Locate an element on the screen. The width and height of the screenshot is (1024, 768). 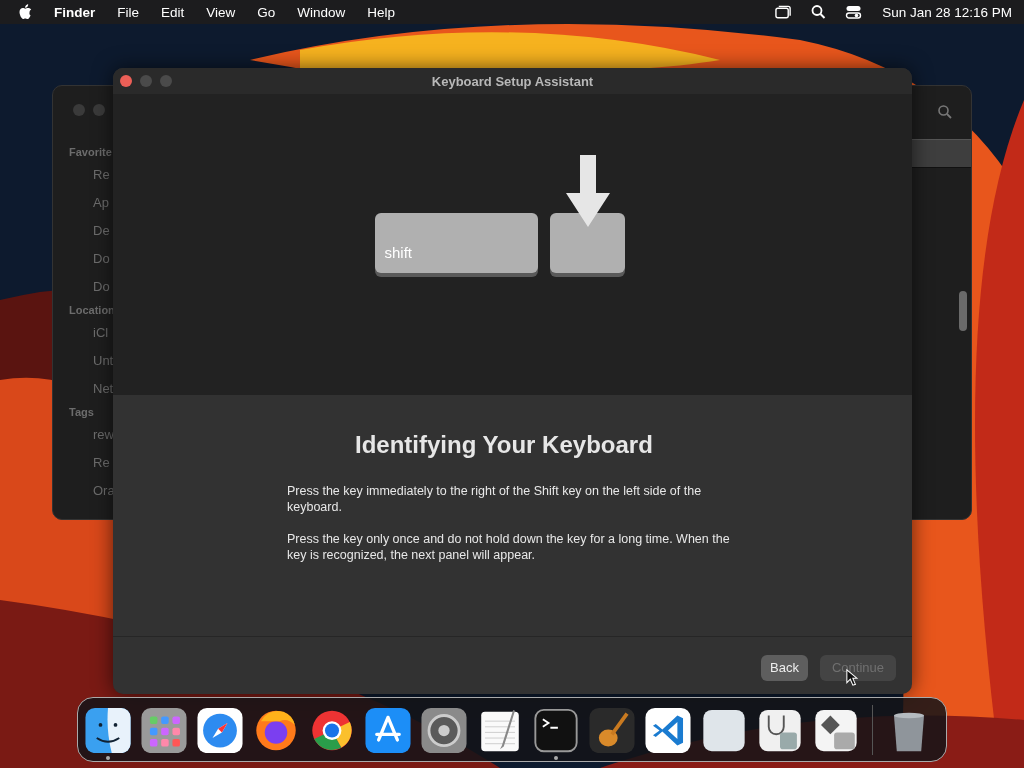
menu-item: Edit is located at coordinates (173, 12).